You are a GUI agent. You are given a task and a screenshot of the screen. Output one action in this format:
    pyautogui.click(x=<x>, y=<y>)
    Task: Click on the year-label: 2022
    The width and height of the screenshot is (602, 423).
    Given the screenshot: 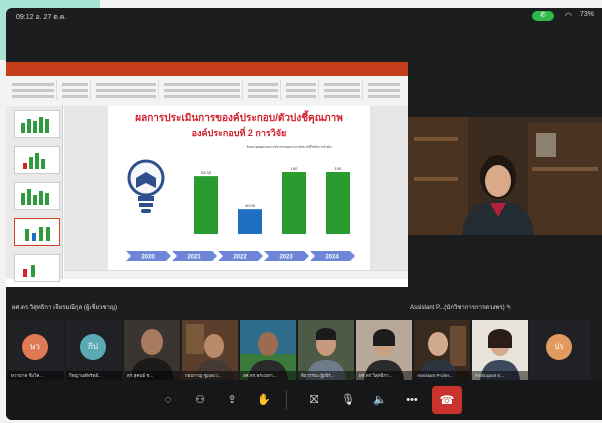 What is the action you would take?
    pyautogui.click(x=240, y=258)
    